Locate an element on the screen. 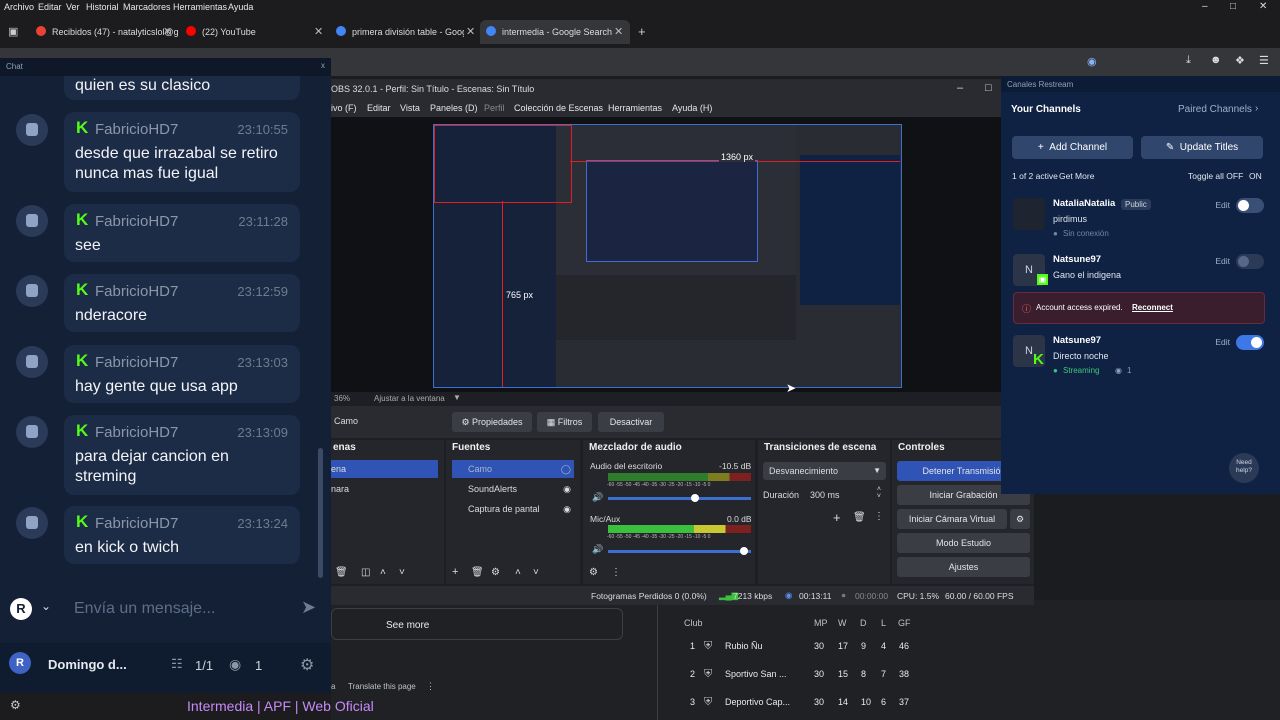 The width and height of the screenshot is (1280, 720). source-item: Captura de pantal ◉ is located at coordinates (513, 509).